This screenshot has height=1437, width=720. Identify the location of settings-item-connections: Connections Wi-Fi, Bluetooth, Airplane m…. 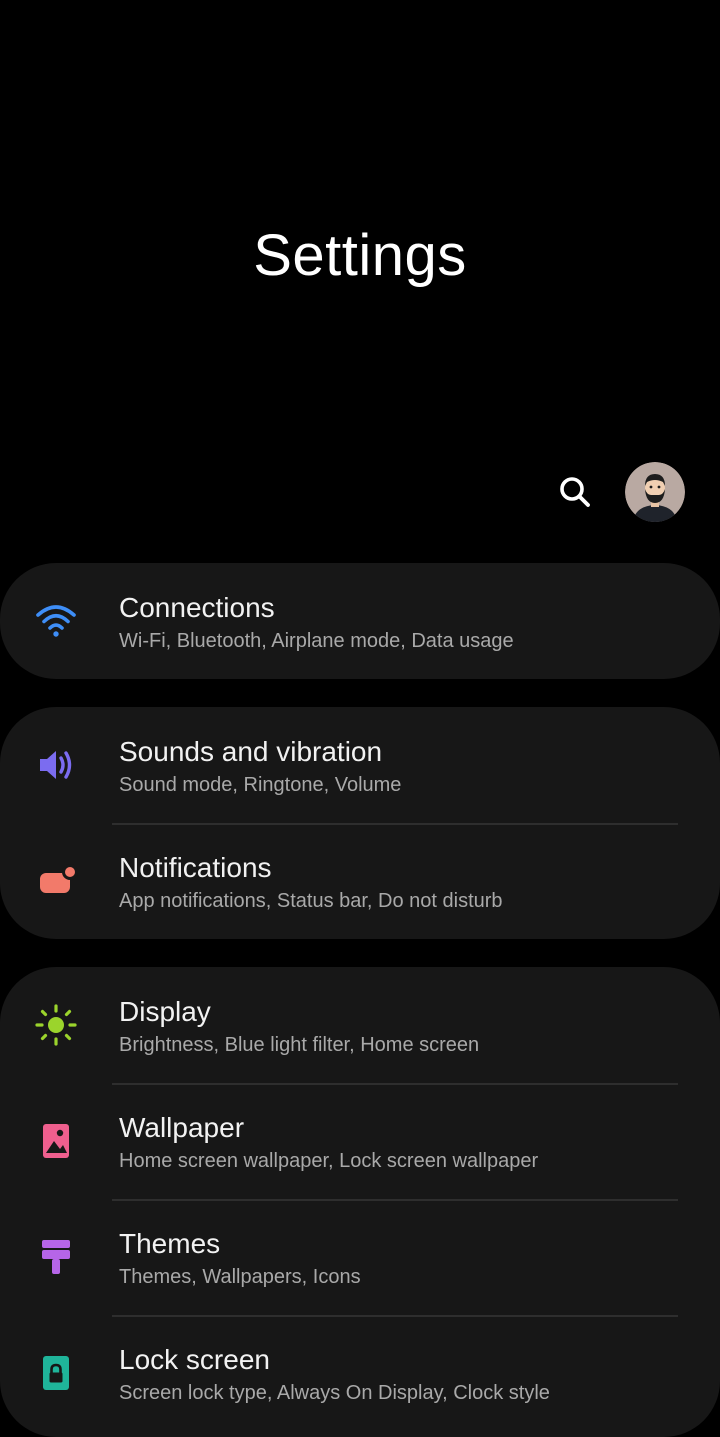
(360, 621).